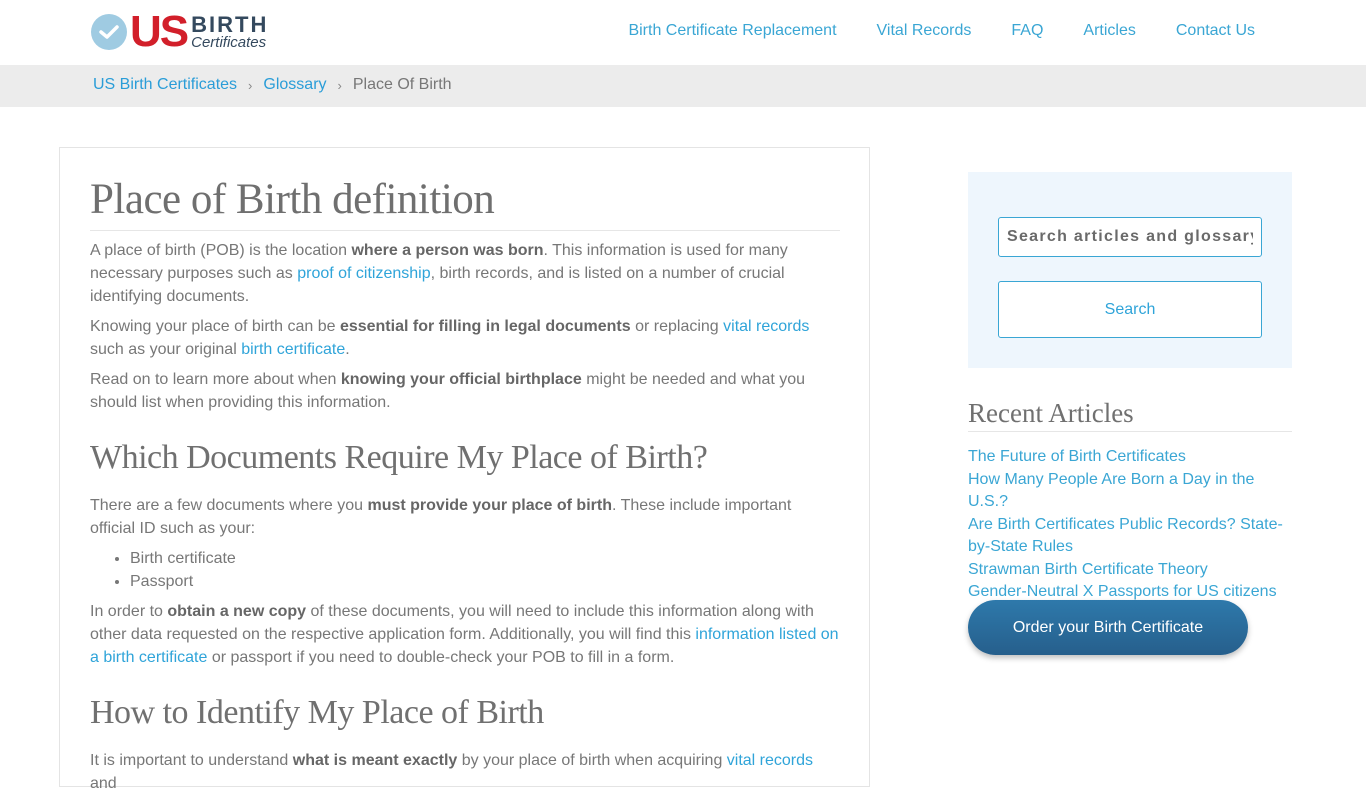 This screenshot has height=802, width=1366. Describe the element at coordinates (1130, 237) in the screenshot. I see `search-input` at that location.